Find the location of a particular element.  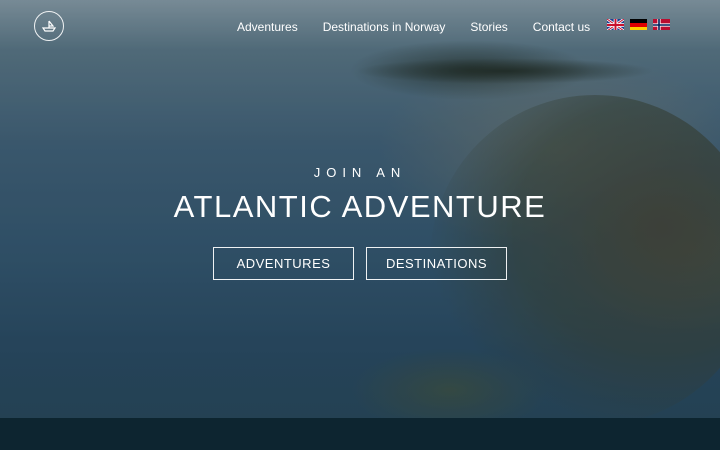

norway-flag-icon is located at coordinates (661, 24).